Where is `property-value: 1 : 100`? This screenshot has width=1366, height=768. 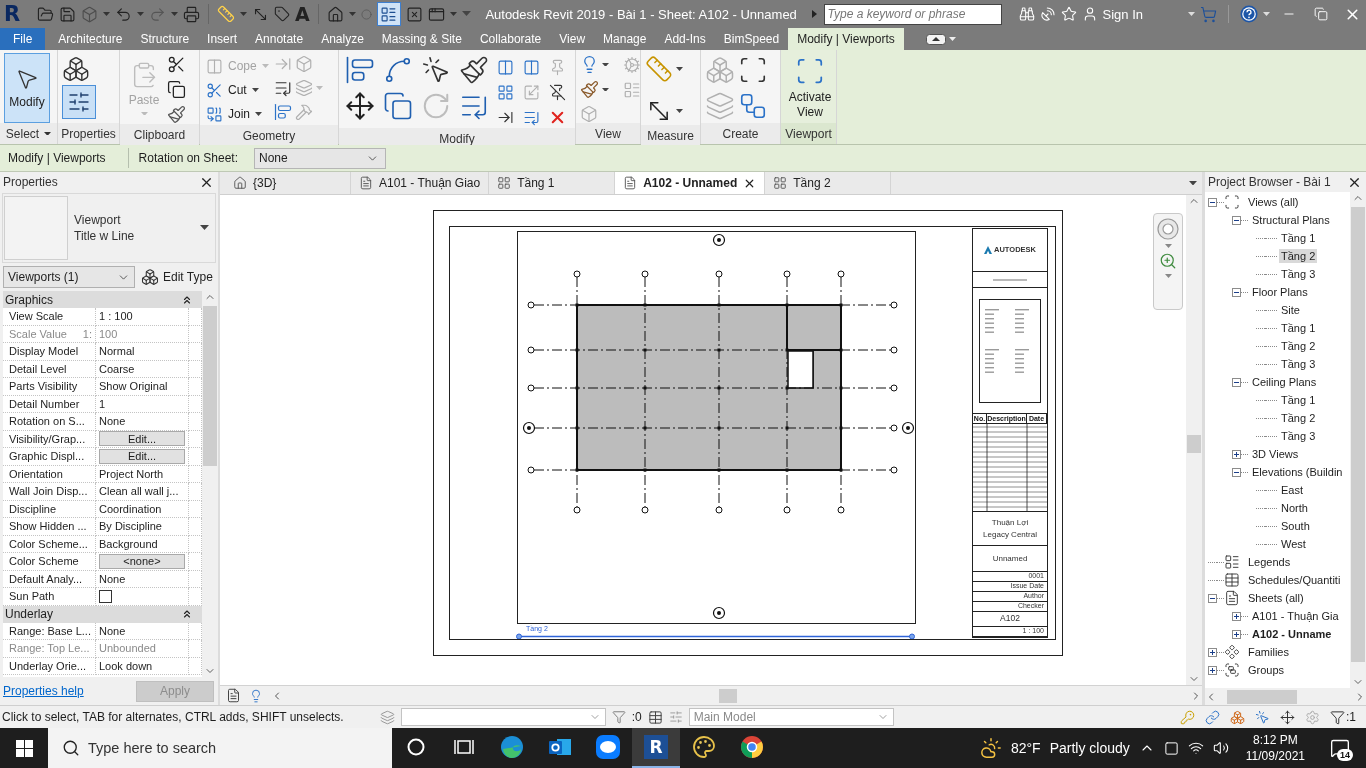 property-value: 1 : 100 is located at coordinates (116, 316).